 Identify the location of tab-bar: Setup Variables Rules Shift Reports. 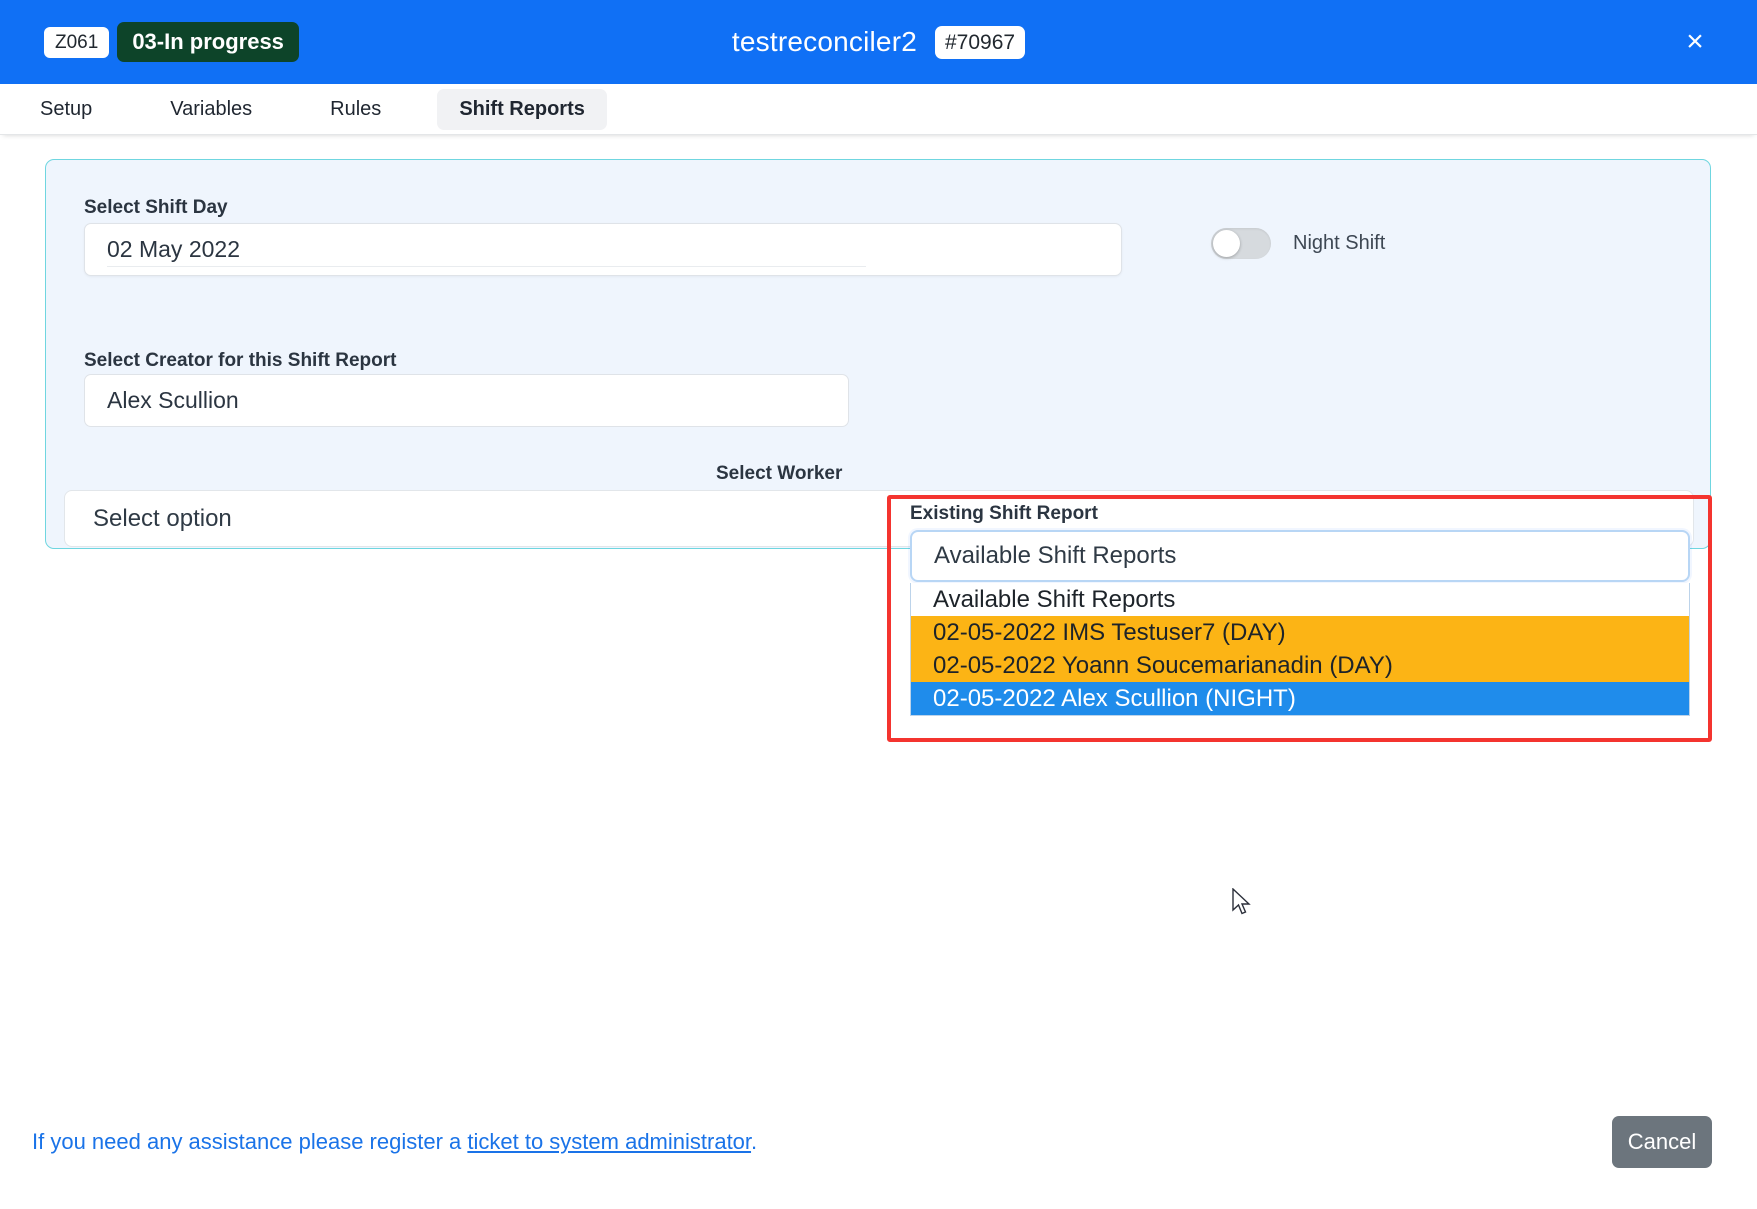
(878, 109).